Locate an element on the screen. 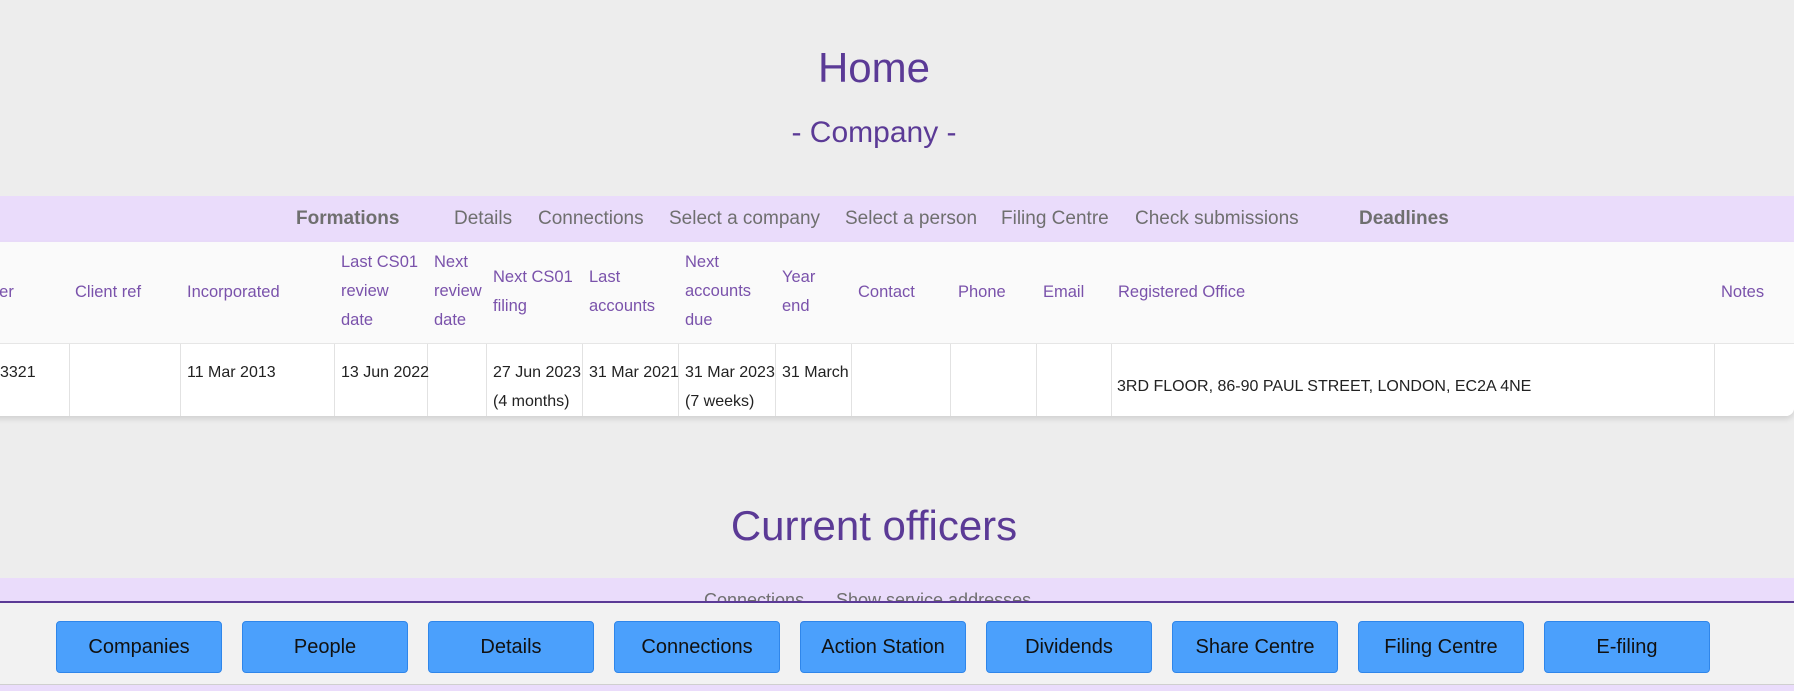 The height and width of the screenshot is (691, 1794). col-header-registered-office: Registered Office is located at coordinates (1181, 292).